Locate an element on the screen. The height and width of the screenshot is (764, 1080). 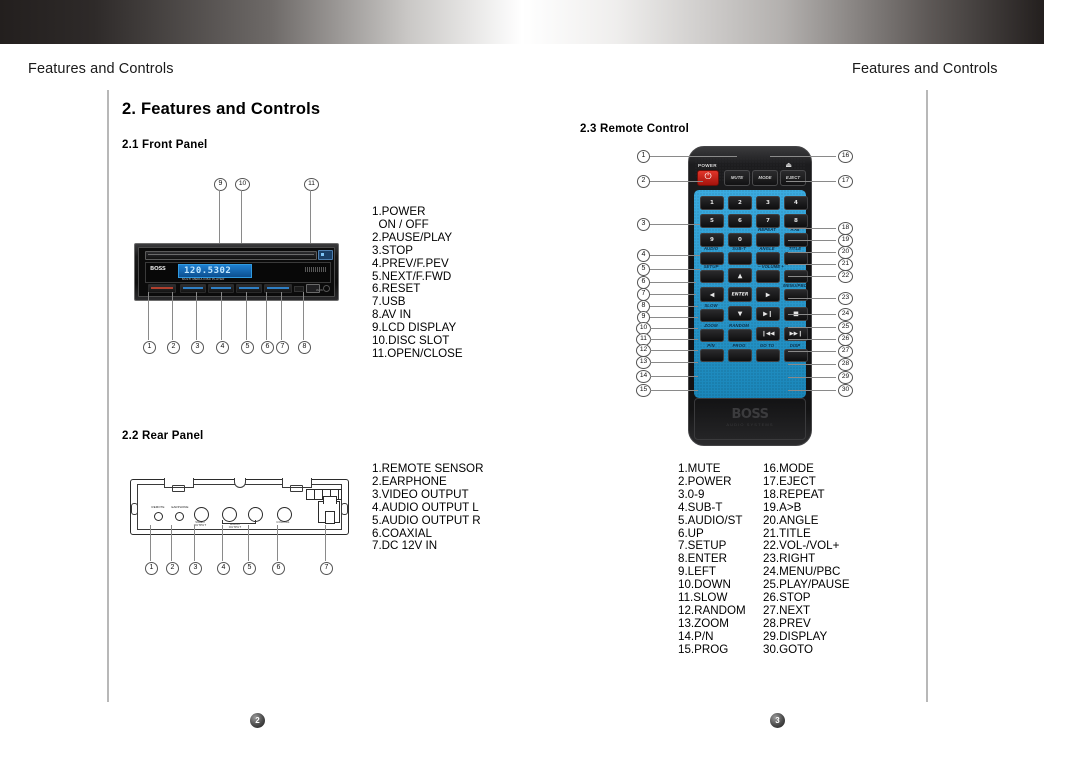
next-button is located at coordinates (278, 288).